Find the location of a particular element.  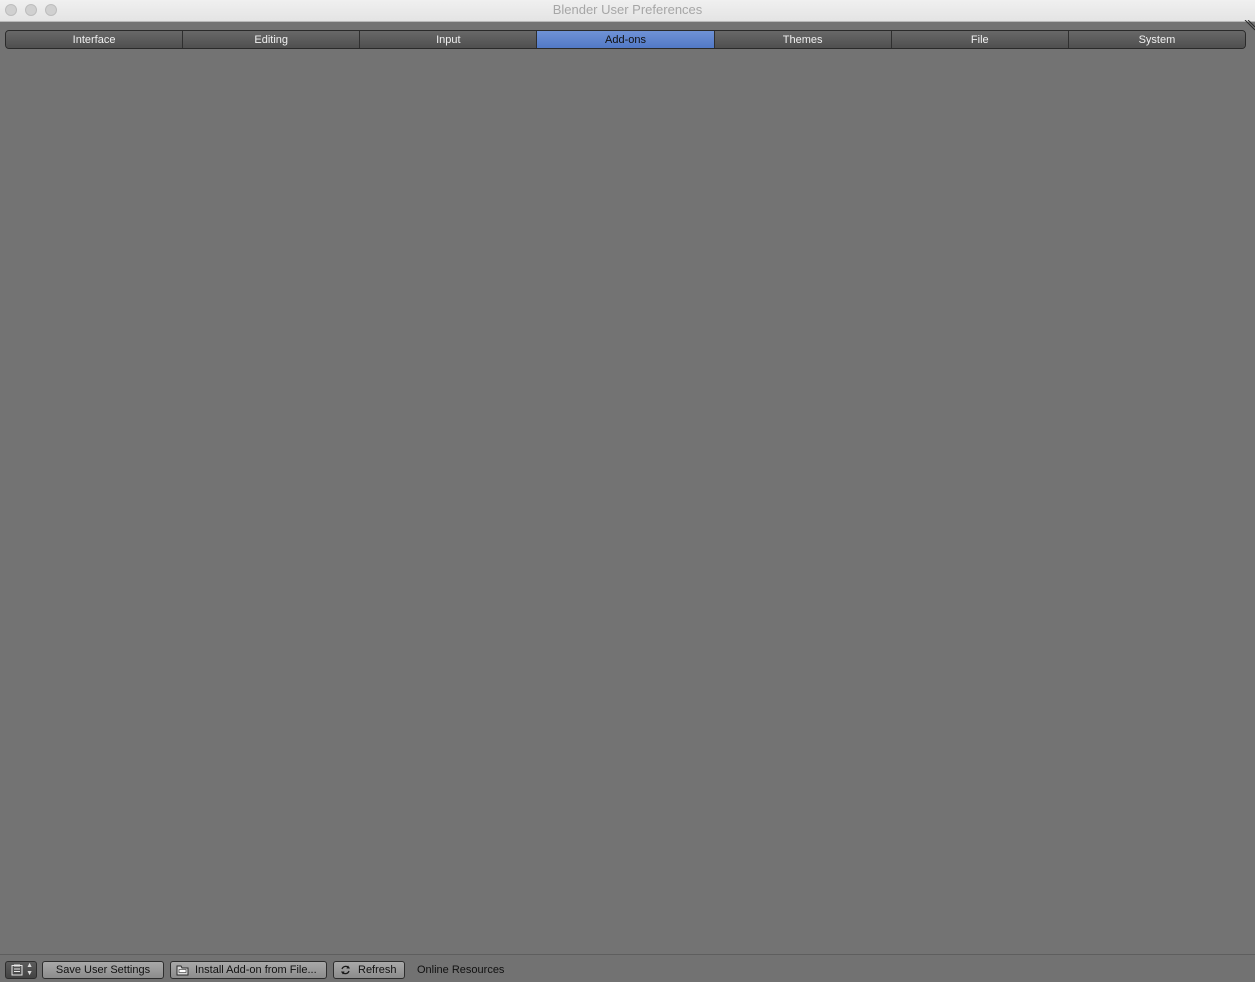

tab-system: System is located at coordinates (1156, 39).